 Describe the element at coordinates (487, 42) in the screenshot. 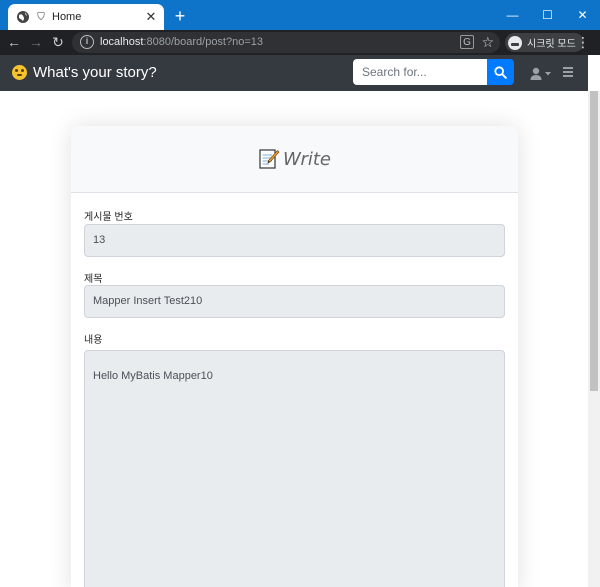

I see `bookmark-star-icon: ☆` at that location.